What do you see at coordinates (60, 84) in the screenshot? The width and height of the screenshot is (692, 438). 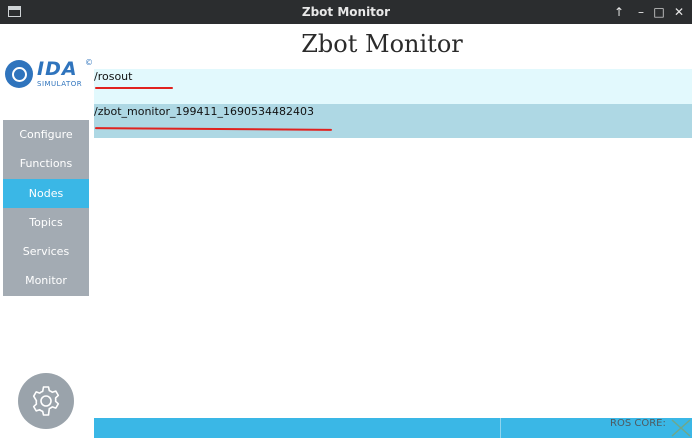 I see `logo-subtitle: SIMULATOR` at bounding box center [60, 84].